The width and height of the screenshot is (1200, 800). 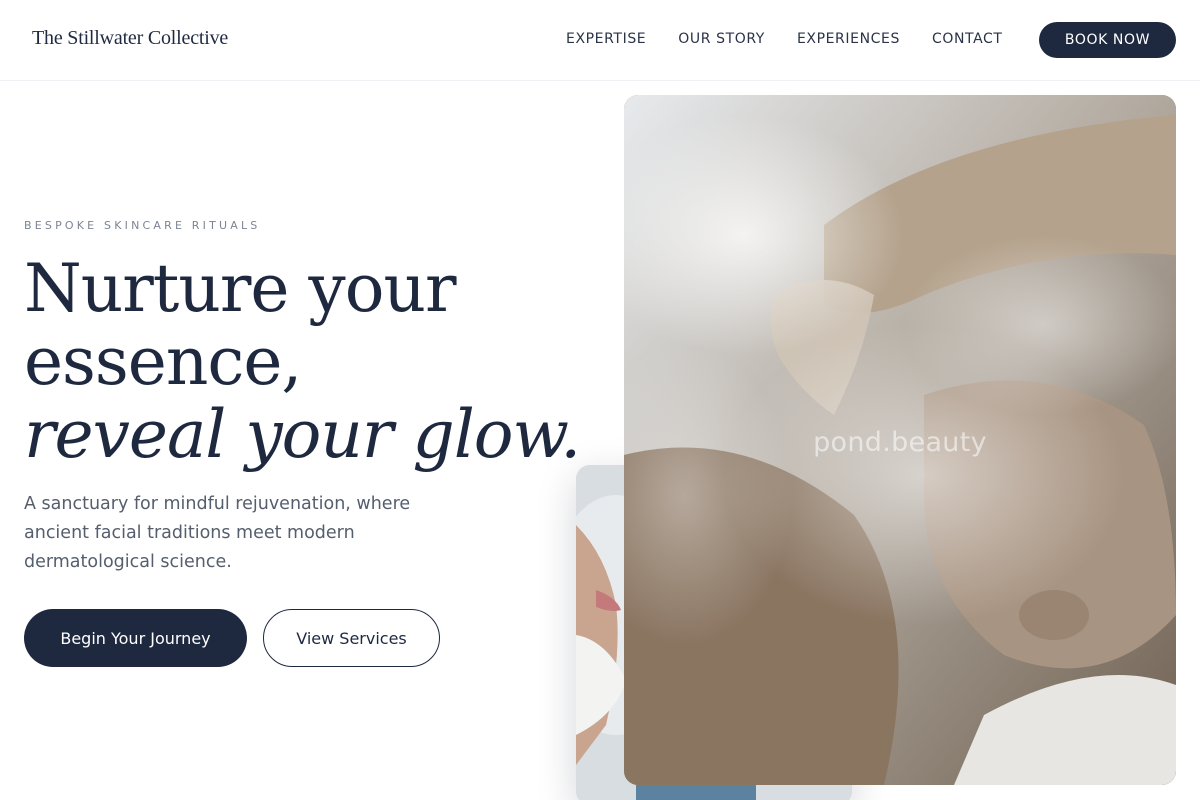 I want to click on brand-logo: The Stillwater Collective, so click(x=130, y=38).